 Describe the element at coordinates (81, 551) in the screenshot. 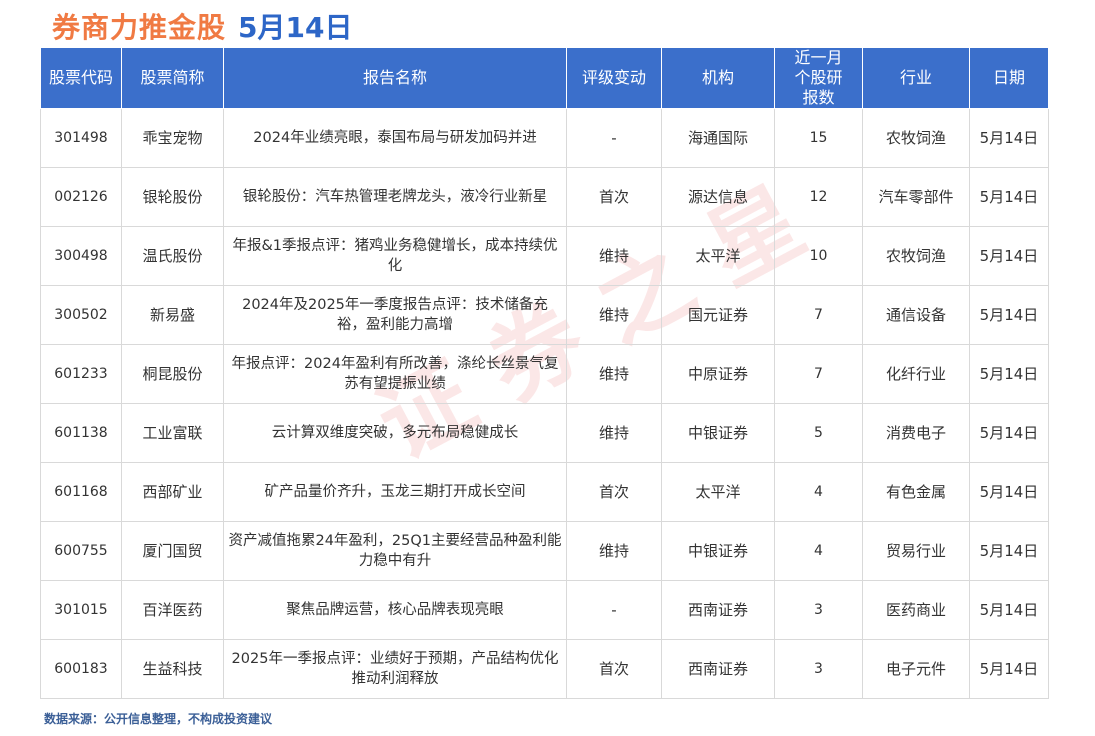

I see `cell-code: 600755` at that location.